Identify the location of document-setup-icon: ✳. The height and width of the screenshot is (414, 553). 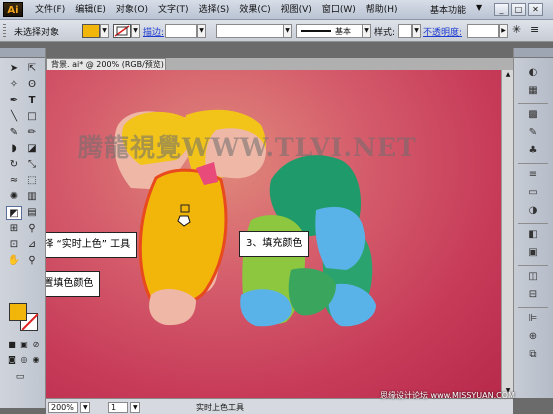
(516, 29).